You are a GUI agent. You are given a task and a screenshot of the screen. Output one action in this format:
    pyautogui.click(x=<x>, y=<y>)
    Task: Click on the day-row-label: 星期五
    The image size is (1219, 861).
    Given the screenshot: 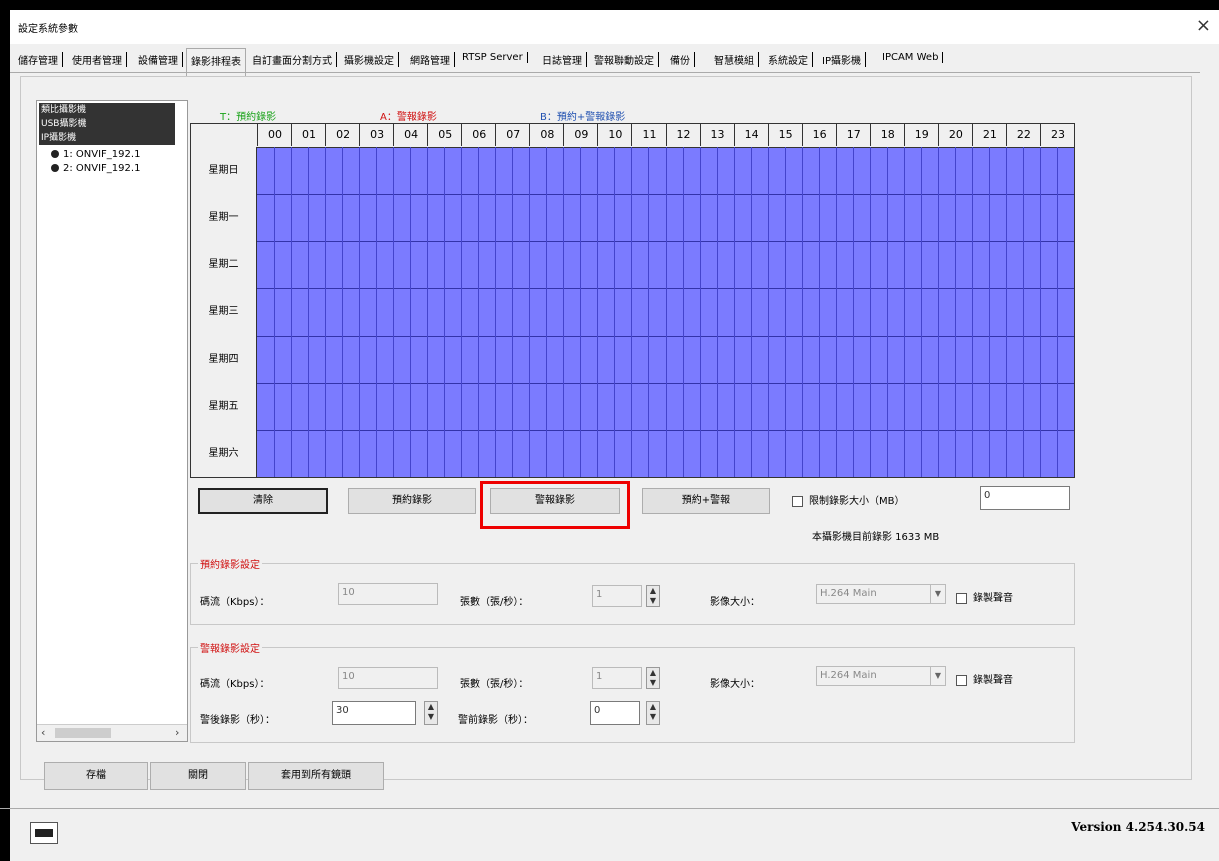 What is the action you would take?
    pyautogui.click(x=224, y=406)
    